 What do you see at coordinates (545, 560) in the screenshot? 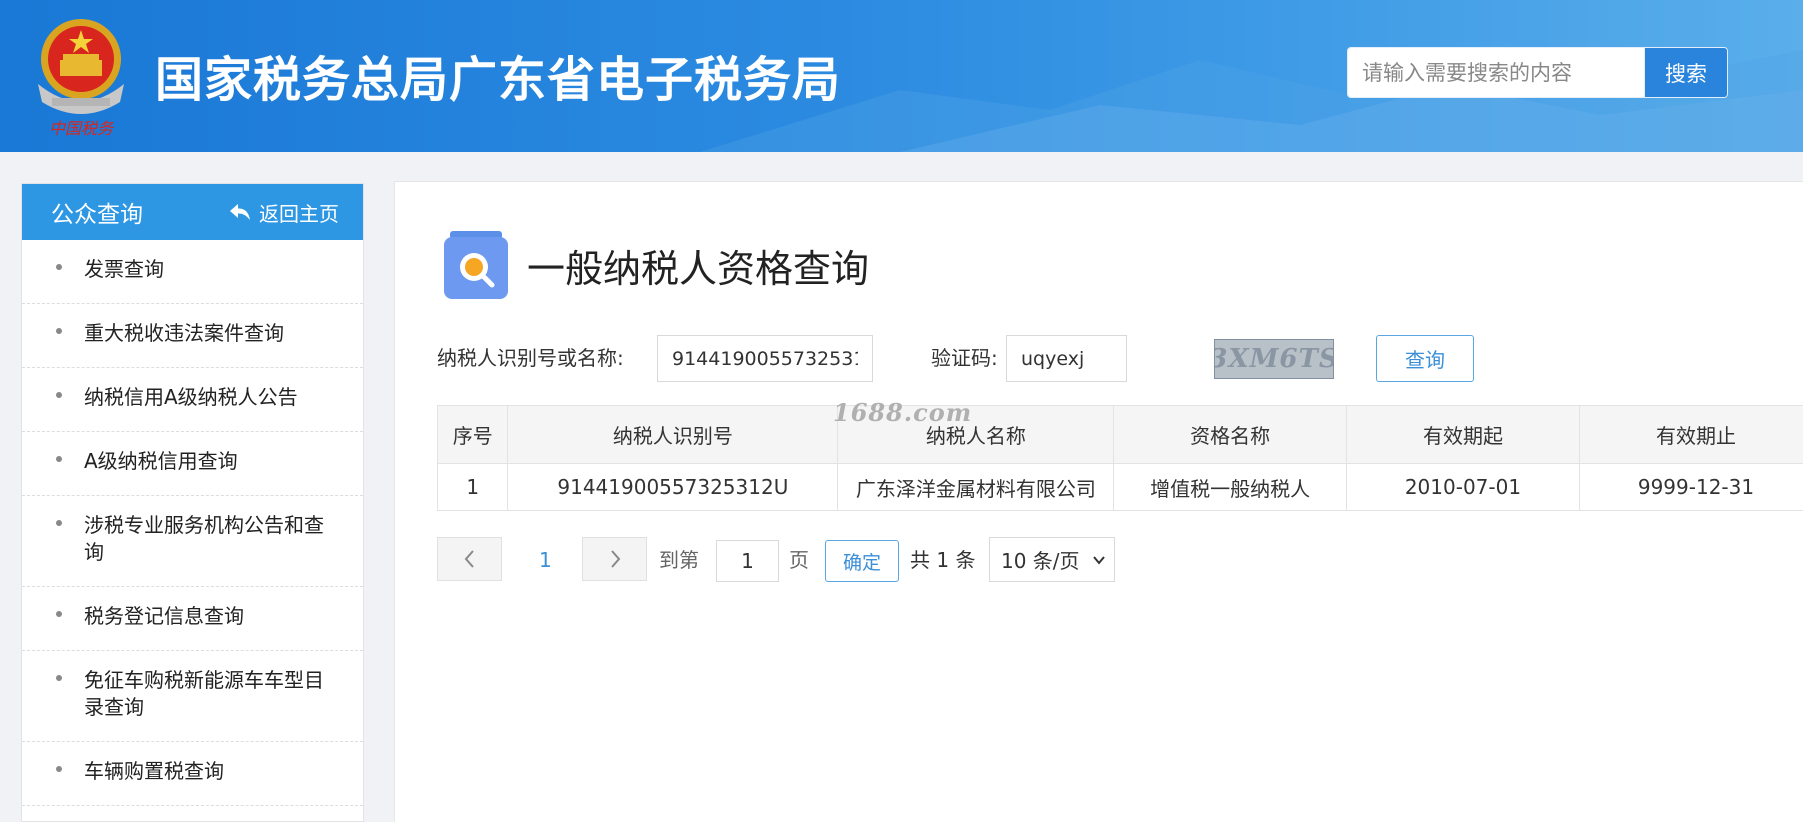
I see `page-number-current: 1` at bounding box center [545, 560].